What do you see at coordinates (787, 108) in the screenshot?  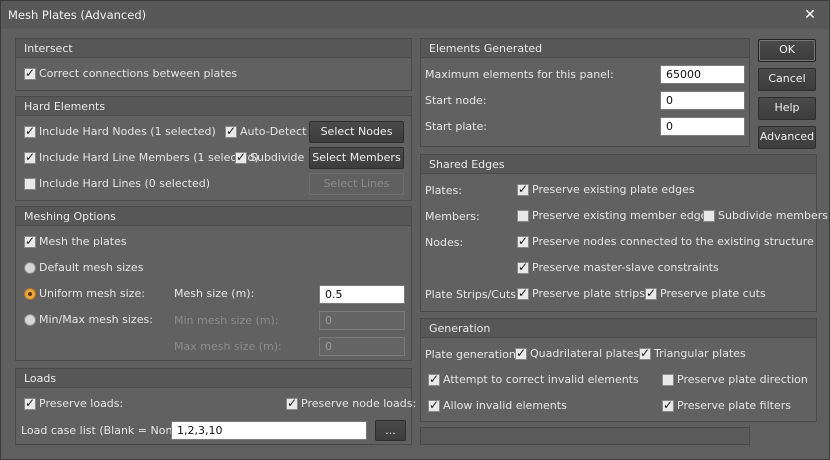 I see `help-button: Help` at bounding box center [787, 108].